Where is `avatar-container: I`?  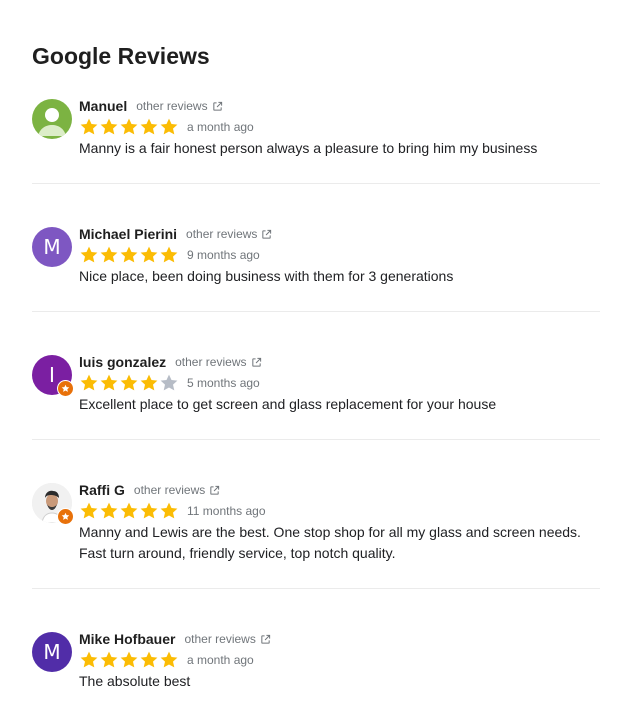
avatar-container: I is located at coordinates (53, 376).